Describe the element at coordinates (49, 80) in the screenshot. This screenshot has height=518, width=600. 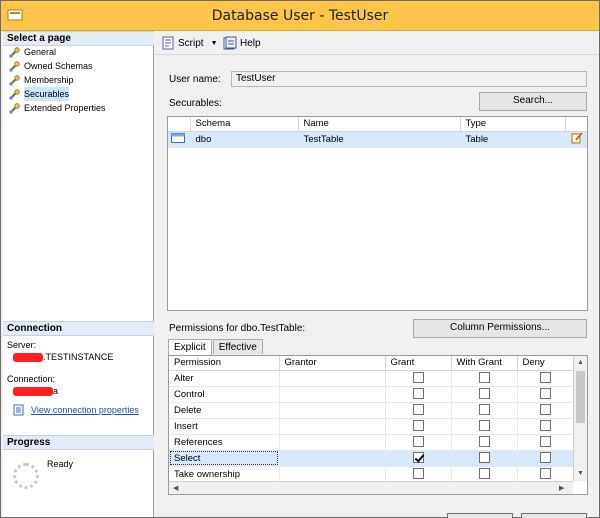
I see `page-item-label: Membership` at that location.